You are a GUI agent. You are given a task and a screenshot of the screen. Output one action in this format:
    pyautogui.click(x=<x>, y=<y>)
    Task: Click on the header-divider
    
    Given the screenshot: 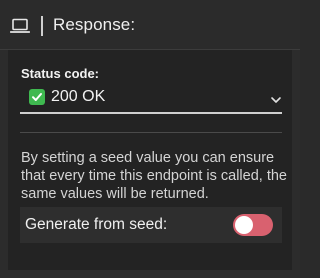 What is the action you would take?
    pyautogui.click(x=42, y=26)
    